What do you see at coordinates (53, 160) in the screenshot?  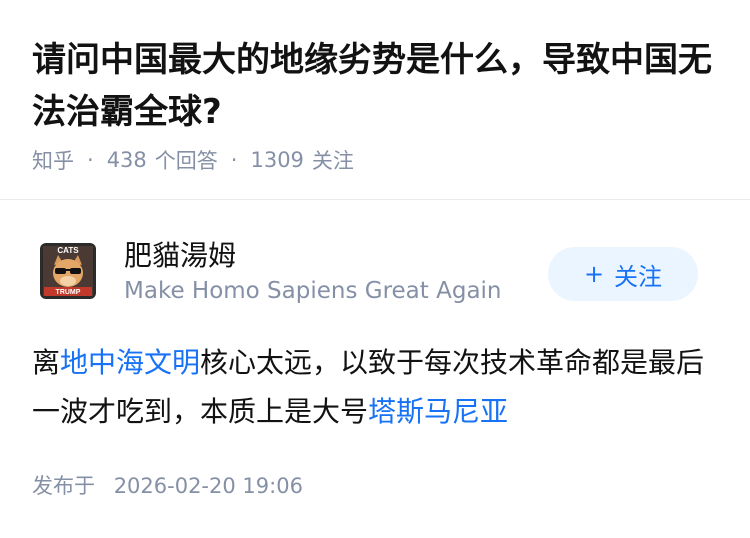 I see `source-label: 知乎` at bounding box center [53, 160].